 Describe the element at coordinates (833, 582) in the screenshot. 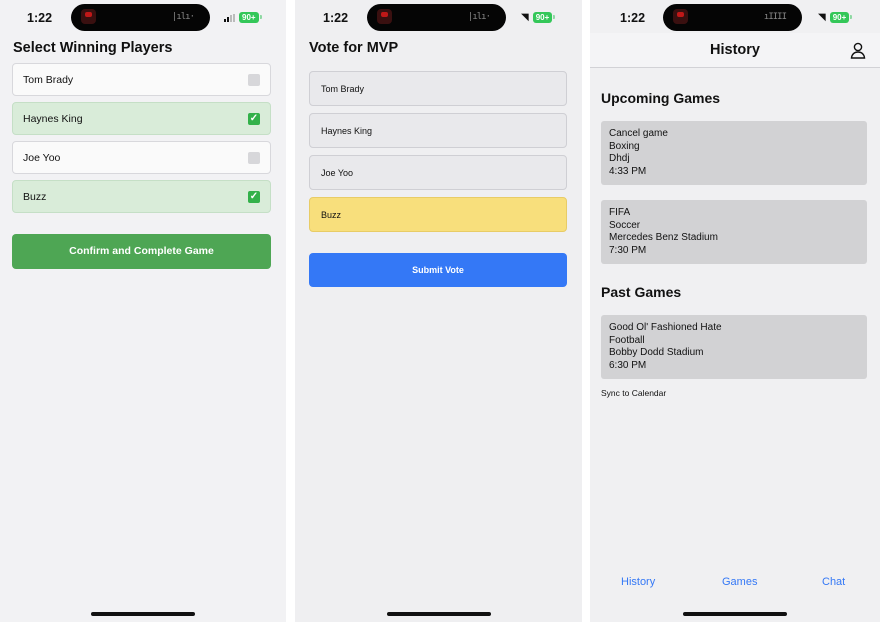

I see `tab-chat: Chat` at that location.